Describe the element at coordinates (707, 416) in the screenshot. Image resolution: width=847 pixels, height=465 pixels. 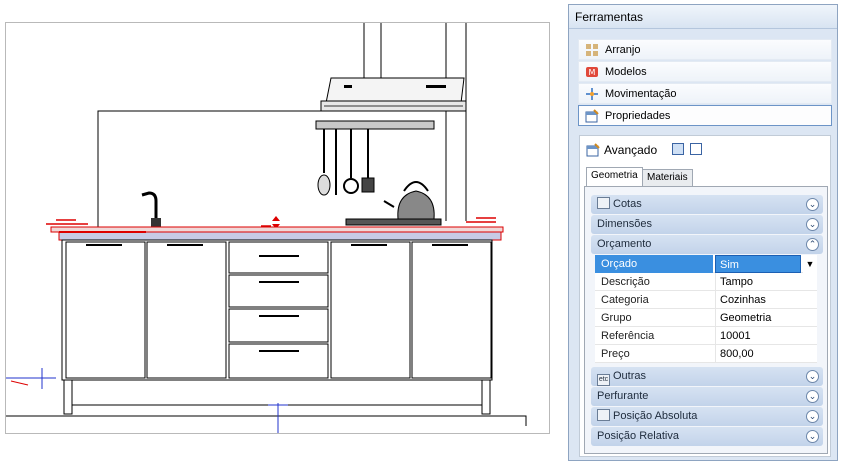
I see `section-posicao-absoluta: Posição Absoluta ⌄` at that location.